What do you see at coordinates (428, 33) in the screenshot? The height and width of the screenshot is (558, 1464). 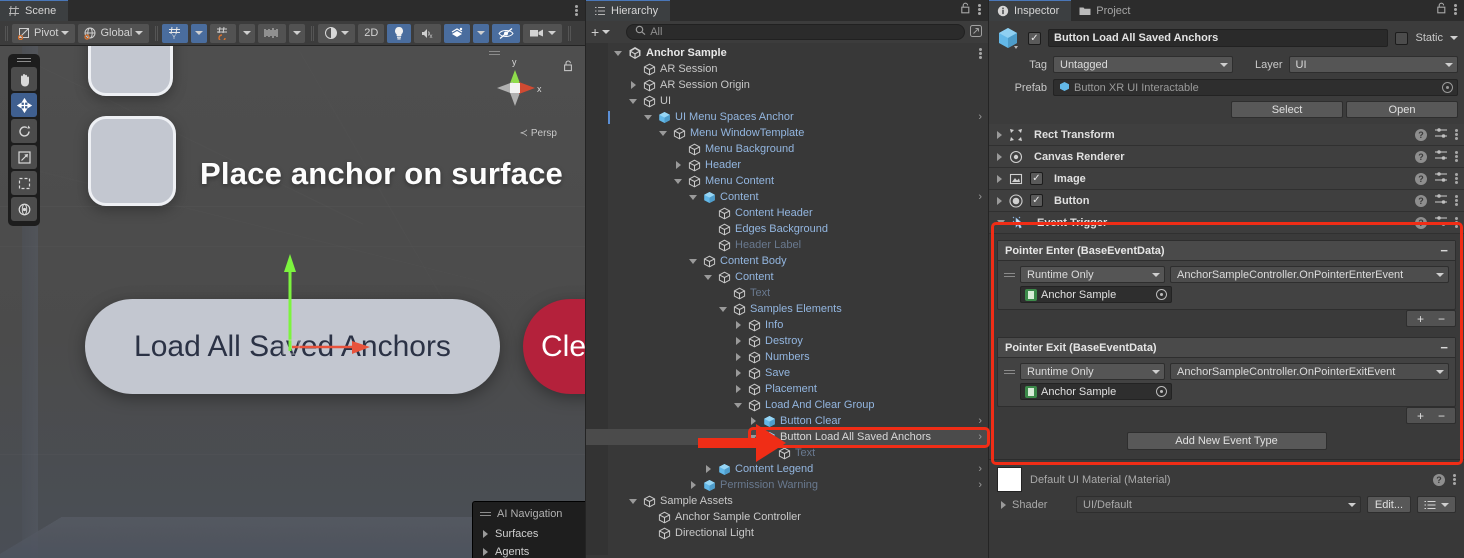 I see `audio-mute-icon: x` at bounding box center [428, 33].